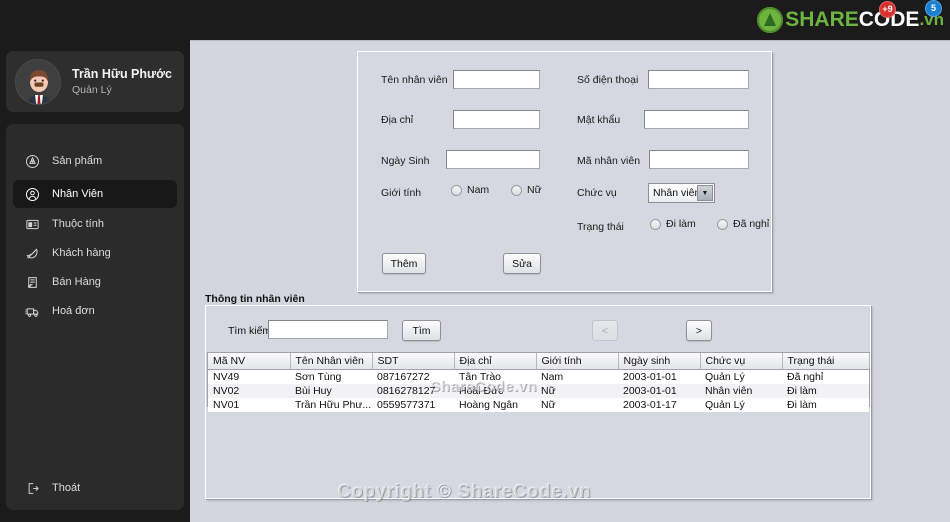 The width and height of the screenshot is (950, 522). I want to click on select-chuc-vu: Nhân viên ▼, so click(681, 193).